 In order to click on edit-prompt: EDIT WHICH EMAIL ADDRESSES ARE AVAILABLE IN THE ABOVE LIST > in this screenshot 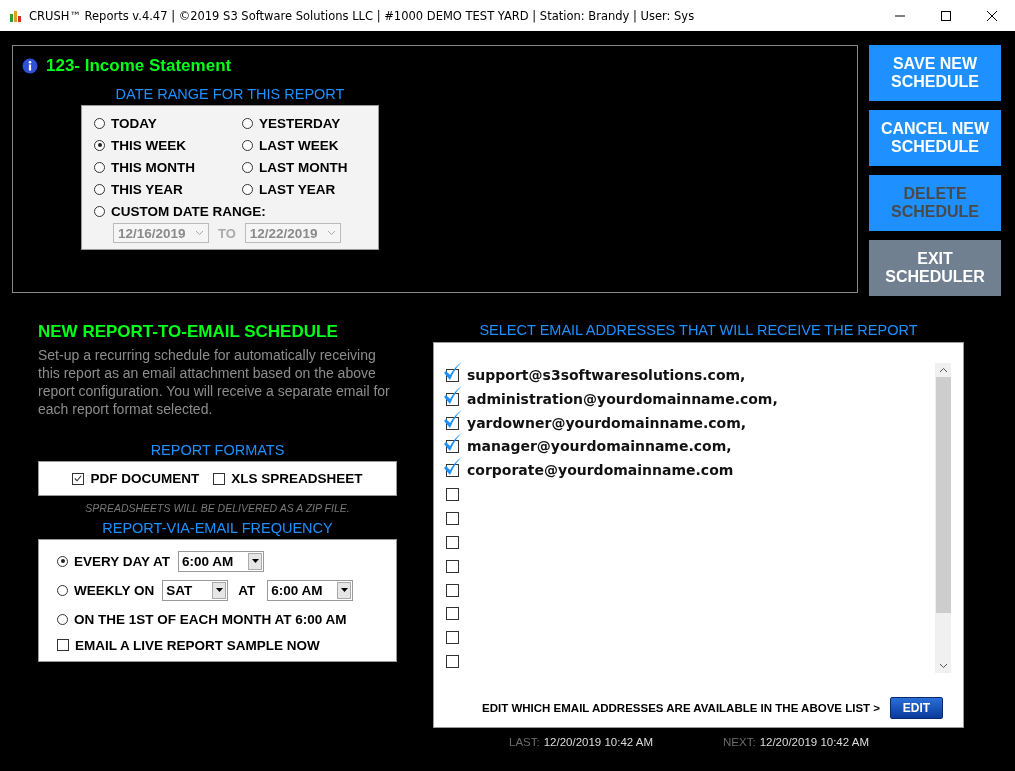, I will do `click(681, 708)`.